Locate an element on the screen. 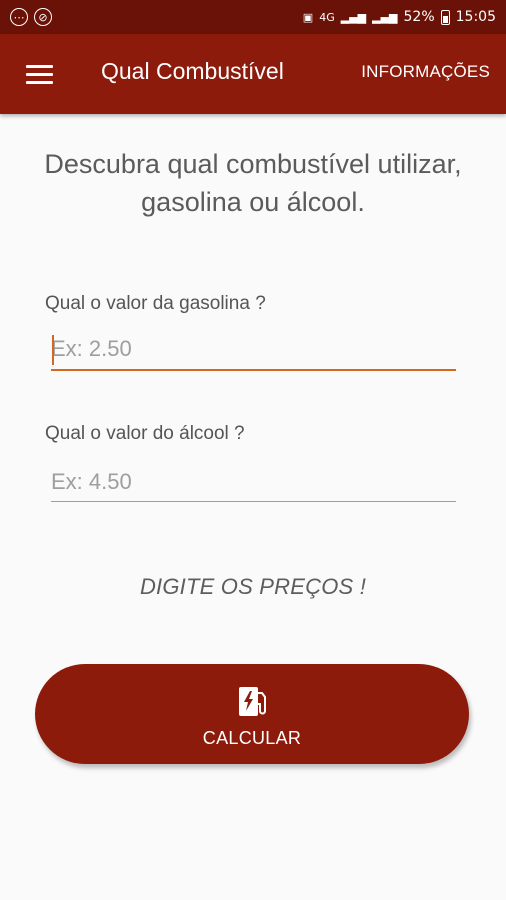  signal-icon-2: ▂▄▆ is located at coordinates (385, 17).